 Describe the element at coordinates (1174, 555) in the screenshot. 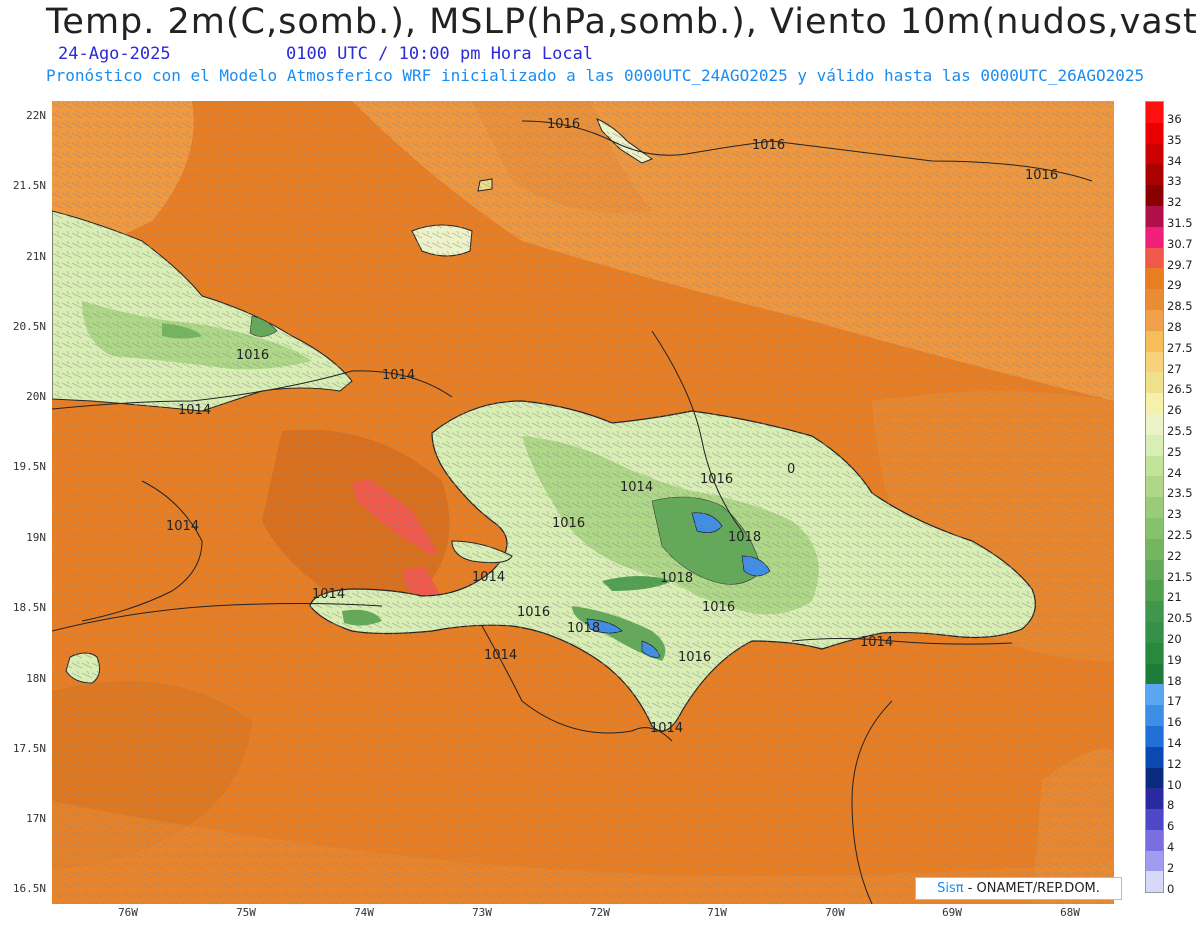

I see `colorbar-label: 22` at that location.